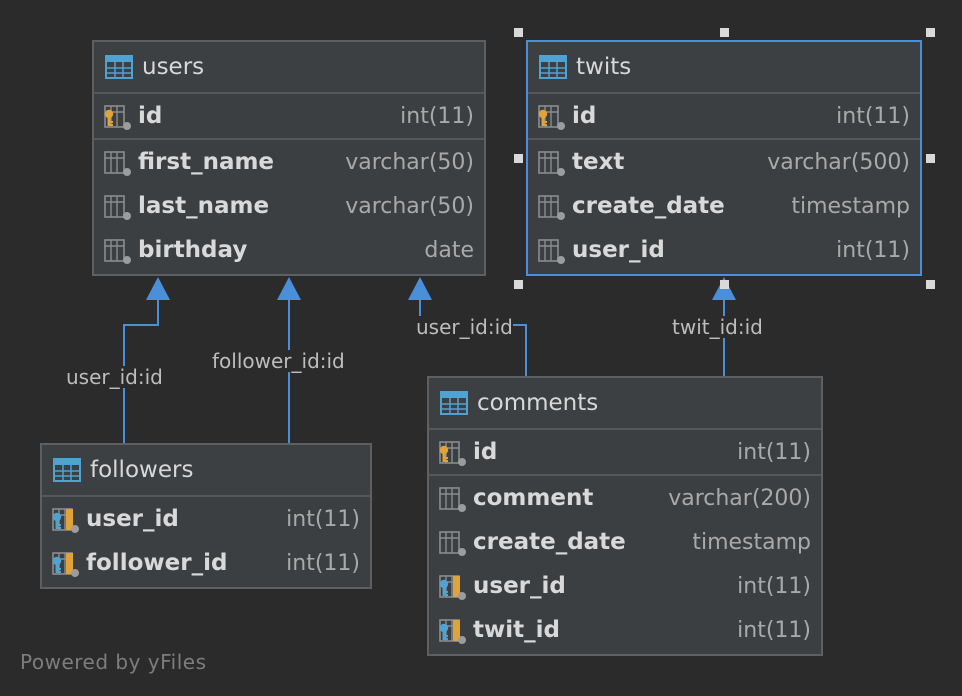  I want to click on column-row: follower_id int(11), so click(206, 563).